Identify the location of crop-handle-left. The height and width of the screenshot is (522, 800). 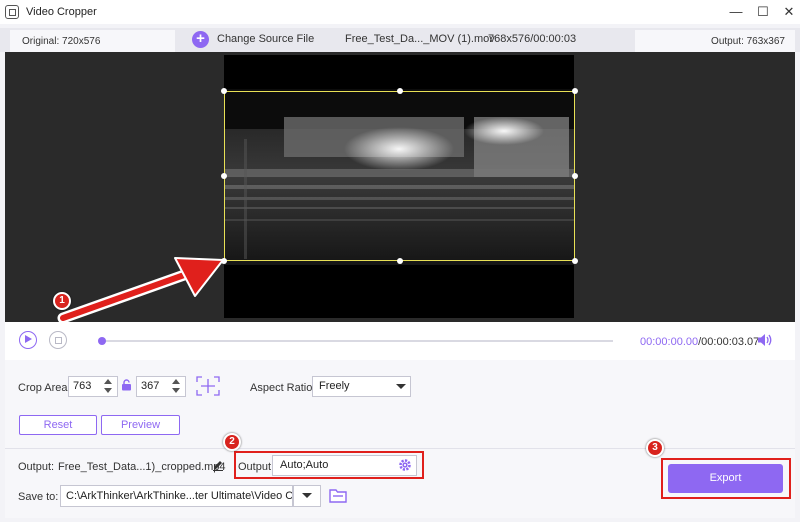
(224, 176).